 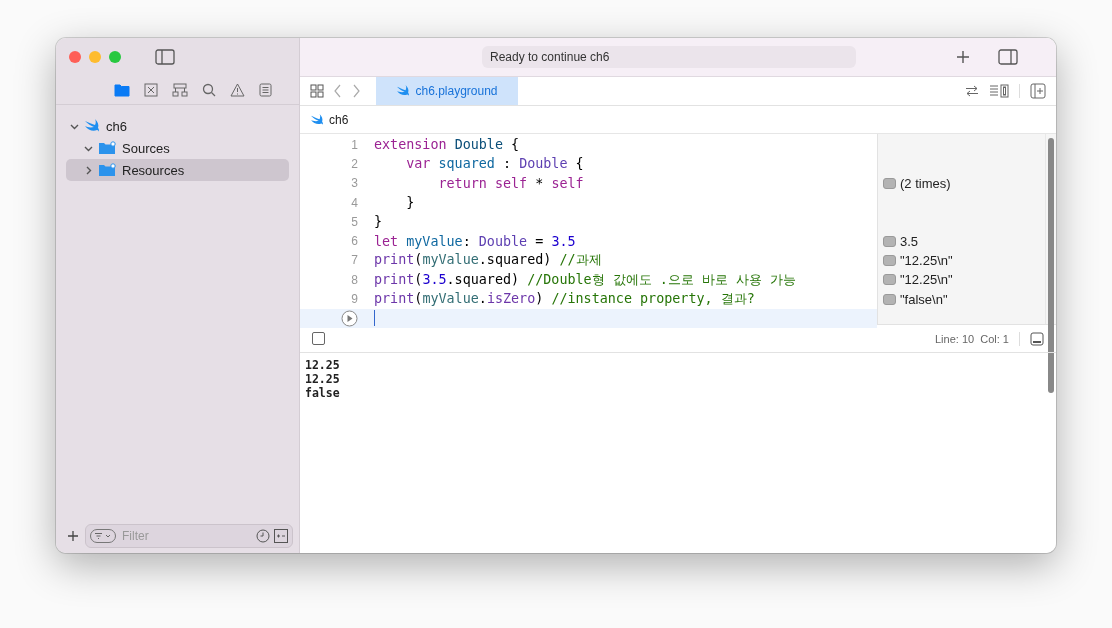 I want to click on result-value: (2 times), so click(x=925, y=183).